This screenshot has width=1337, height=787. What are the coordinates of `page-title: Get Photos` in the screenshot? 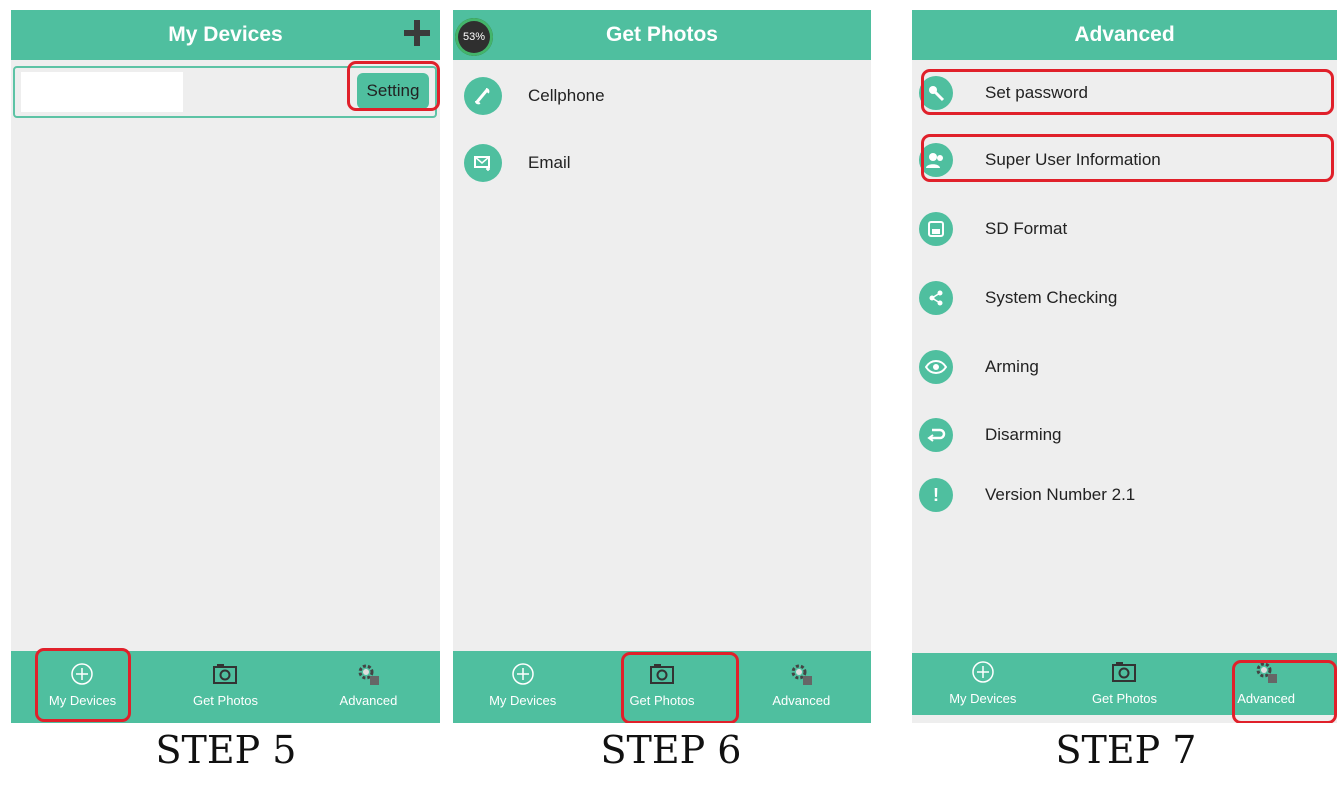 It's located at (661, 34).